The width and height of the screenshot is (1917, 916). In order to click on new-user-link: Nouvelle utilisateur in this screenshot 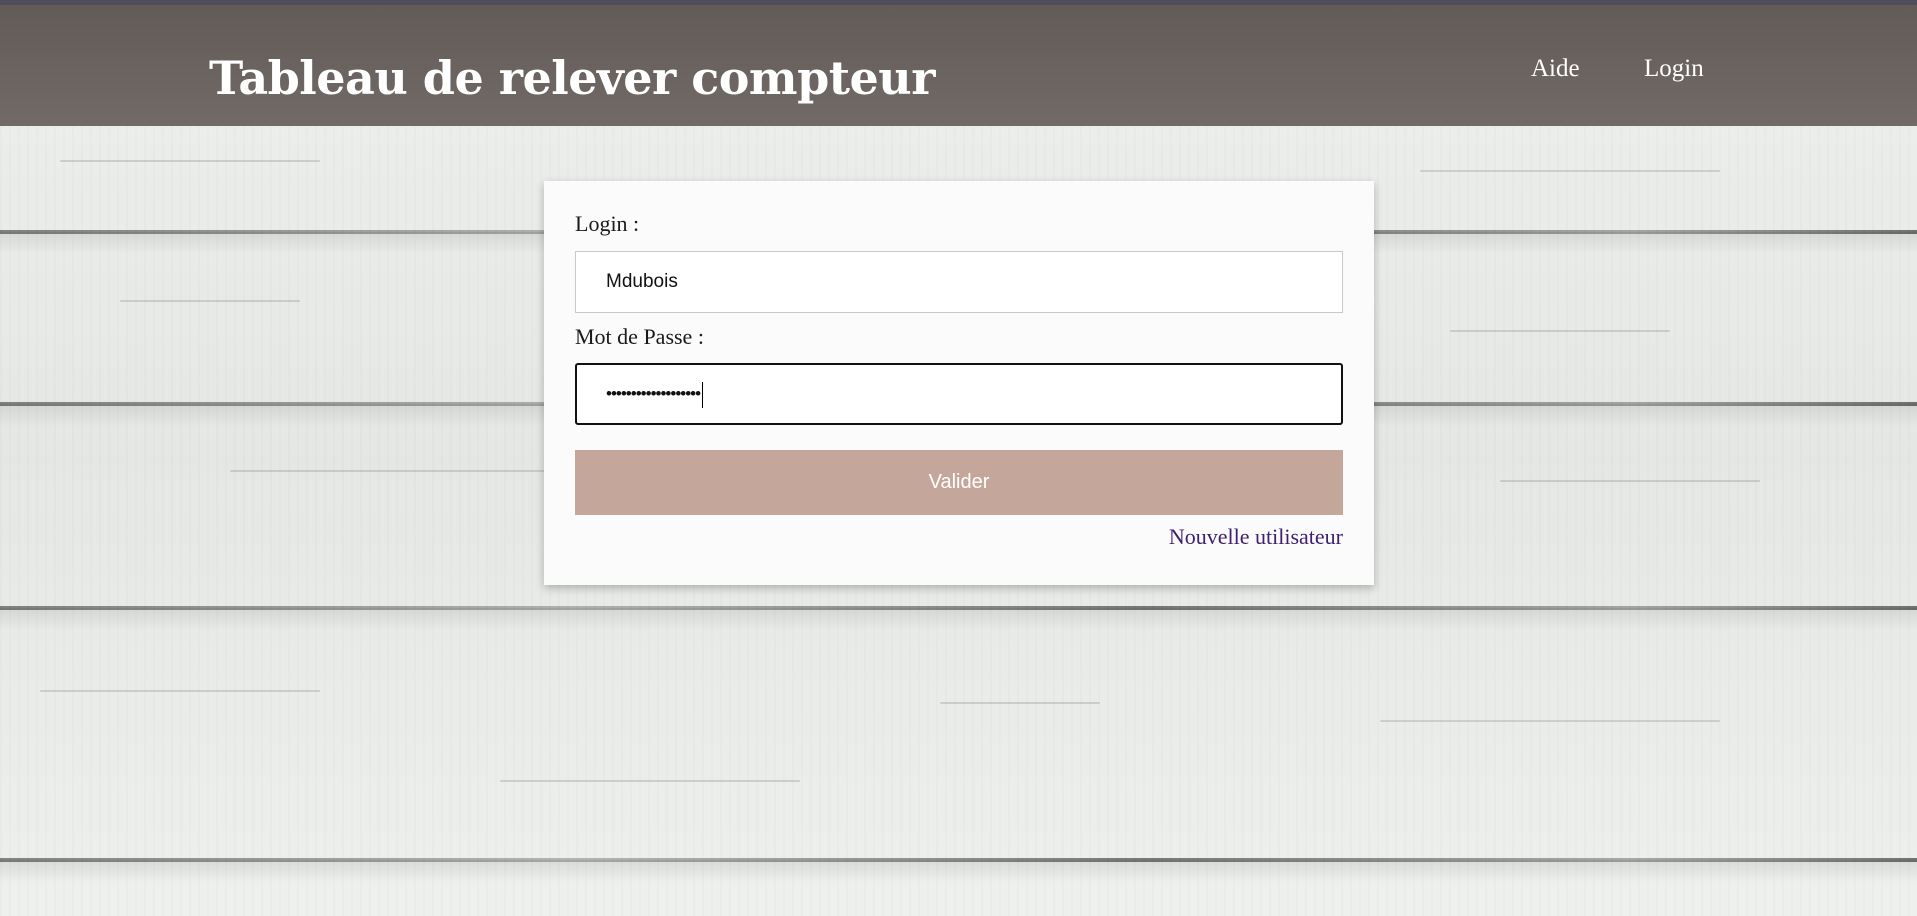, I will do `click(1256, 537)`.